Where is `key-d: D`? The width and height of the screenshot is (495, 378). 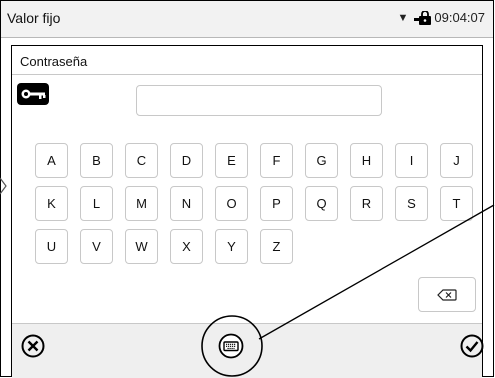
key-d: D is located at coordinates (186, 160).